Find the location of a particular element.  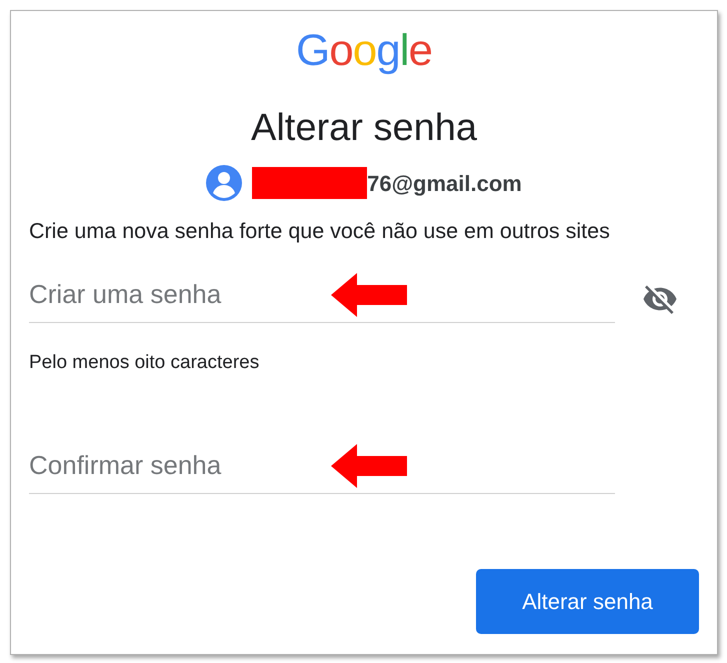

account-email: 76@gmail.com is located at coordinates (444, 184).